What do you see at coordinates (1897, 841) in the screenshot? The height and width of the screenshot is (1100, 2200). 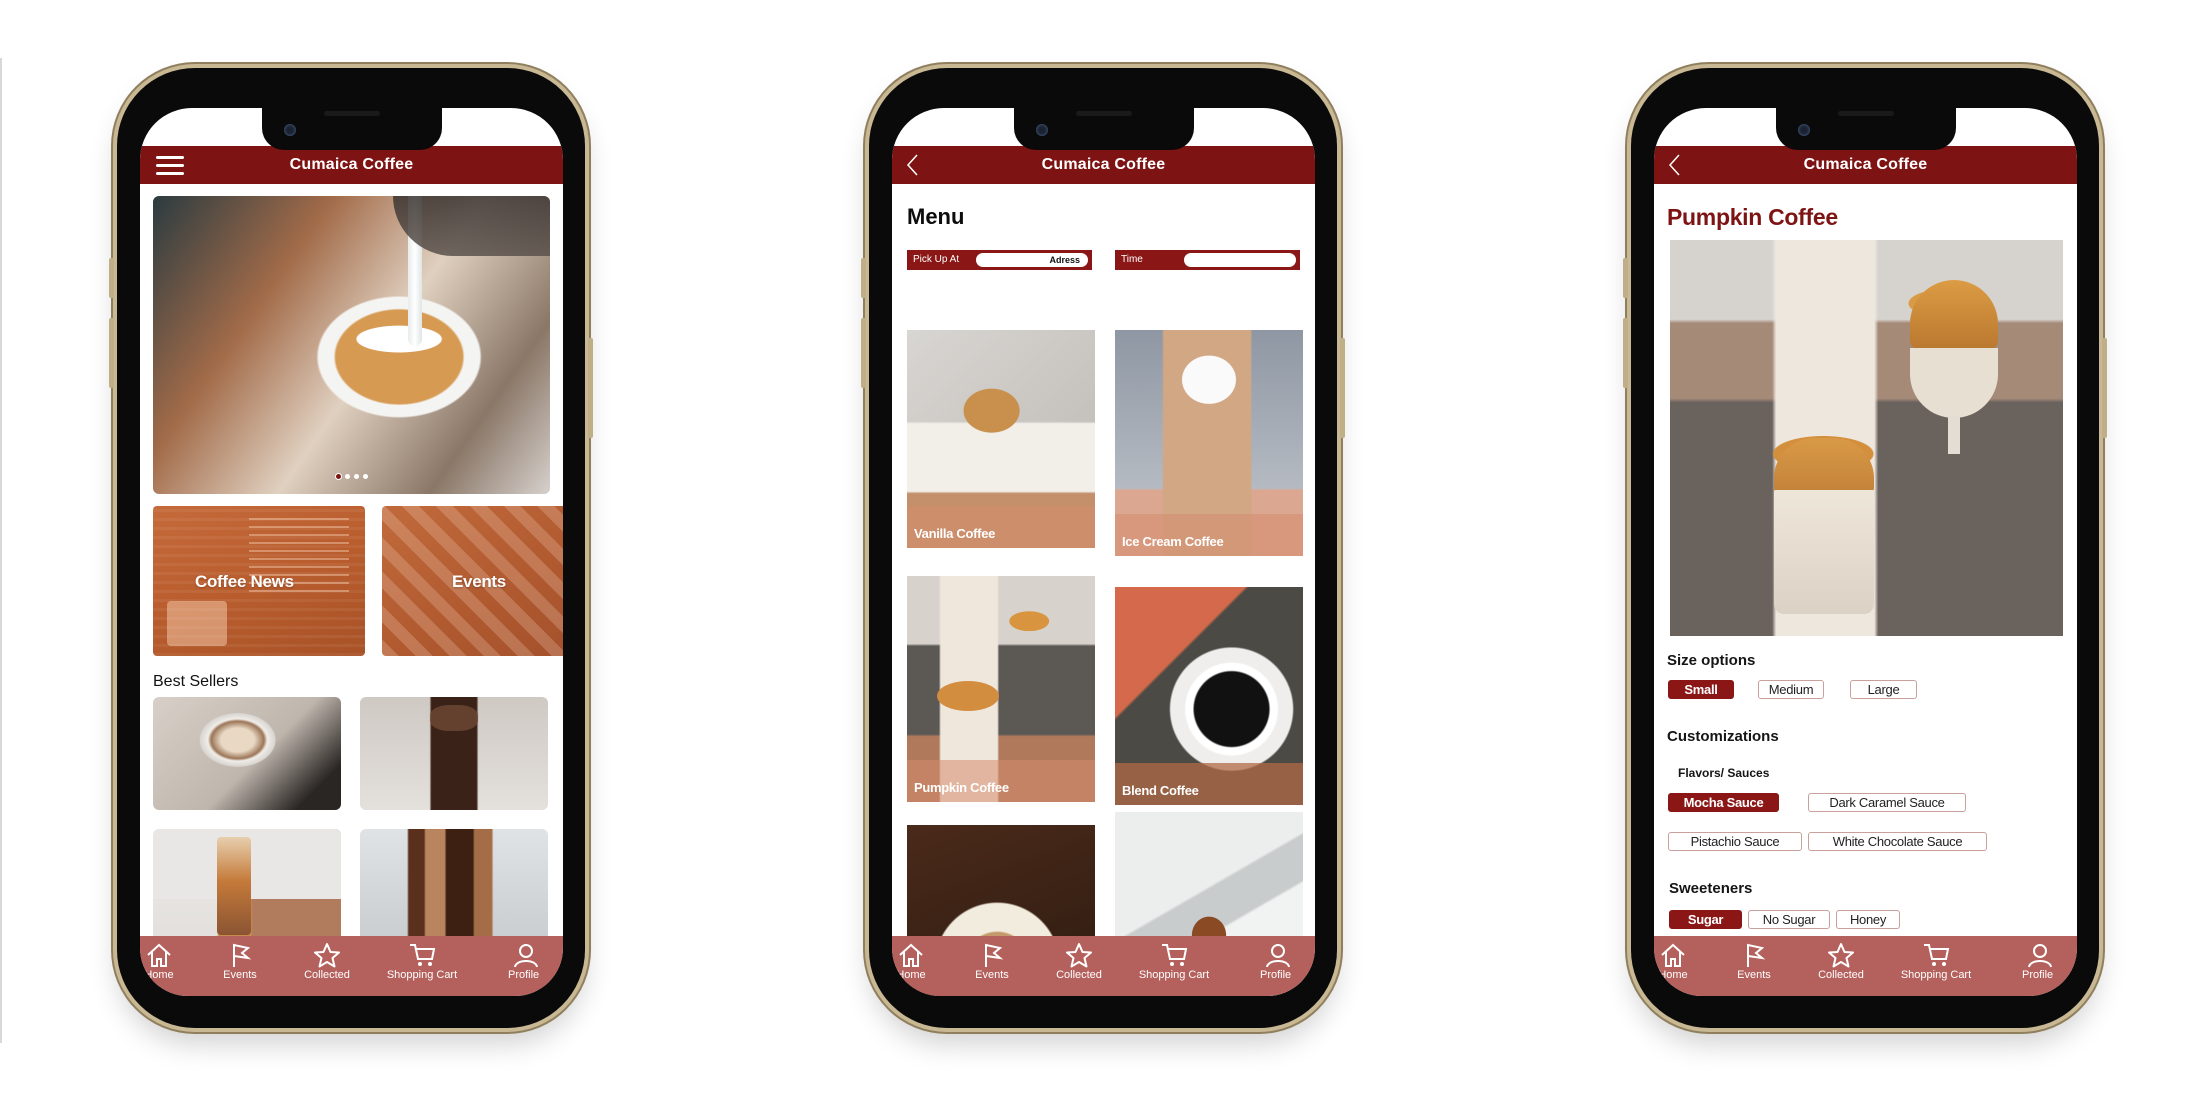 I see `flavor-option: White Chocolate Sauce` at bounding box center [1897, 841].